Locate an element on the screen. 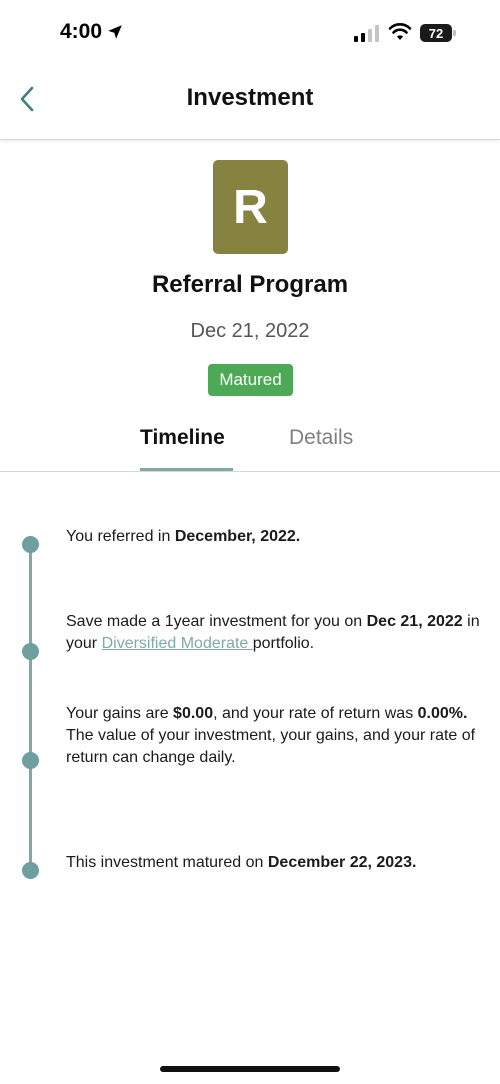 The image size is (500, 1084). battery-icon: 72 is located at coordinates (438, 33).